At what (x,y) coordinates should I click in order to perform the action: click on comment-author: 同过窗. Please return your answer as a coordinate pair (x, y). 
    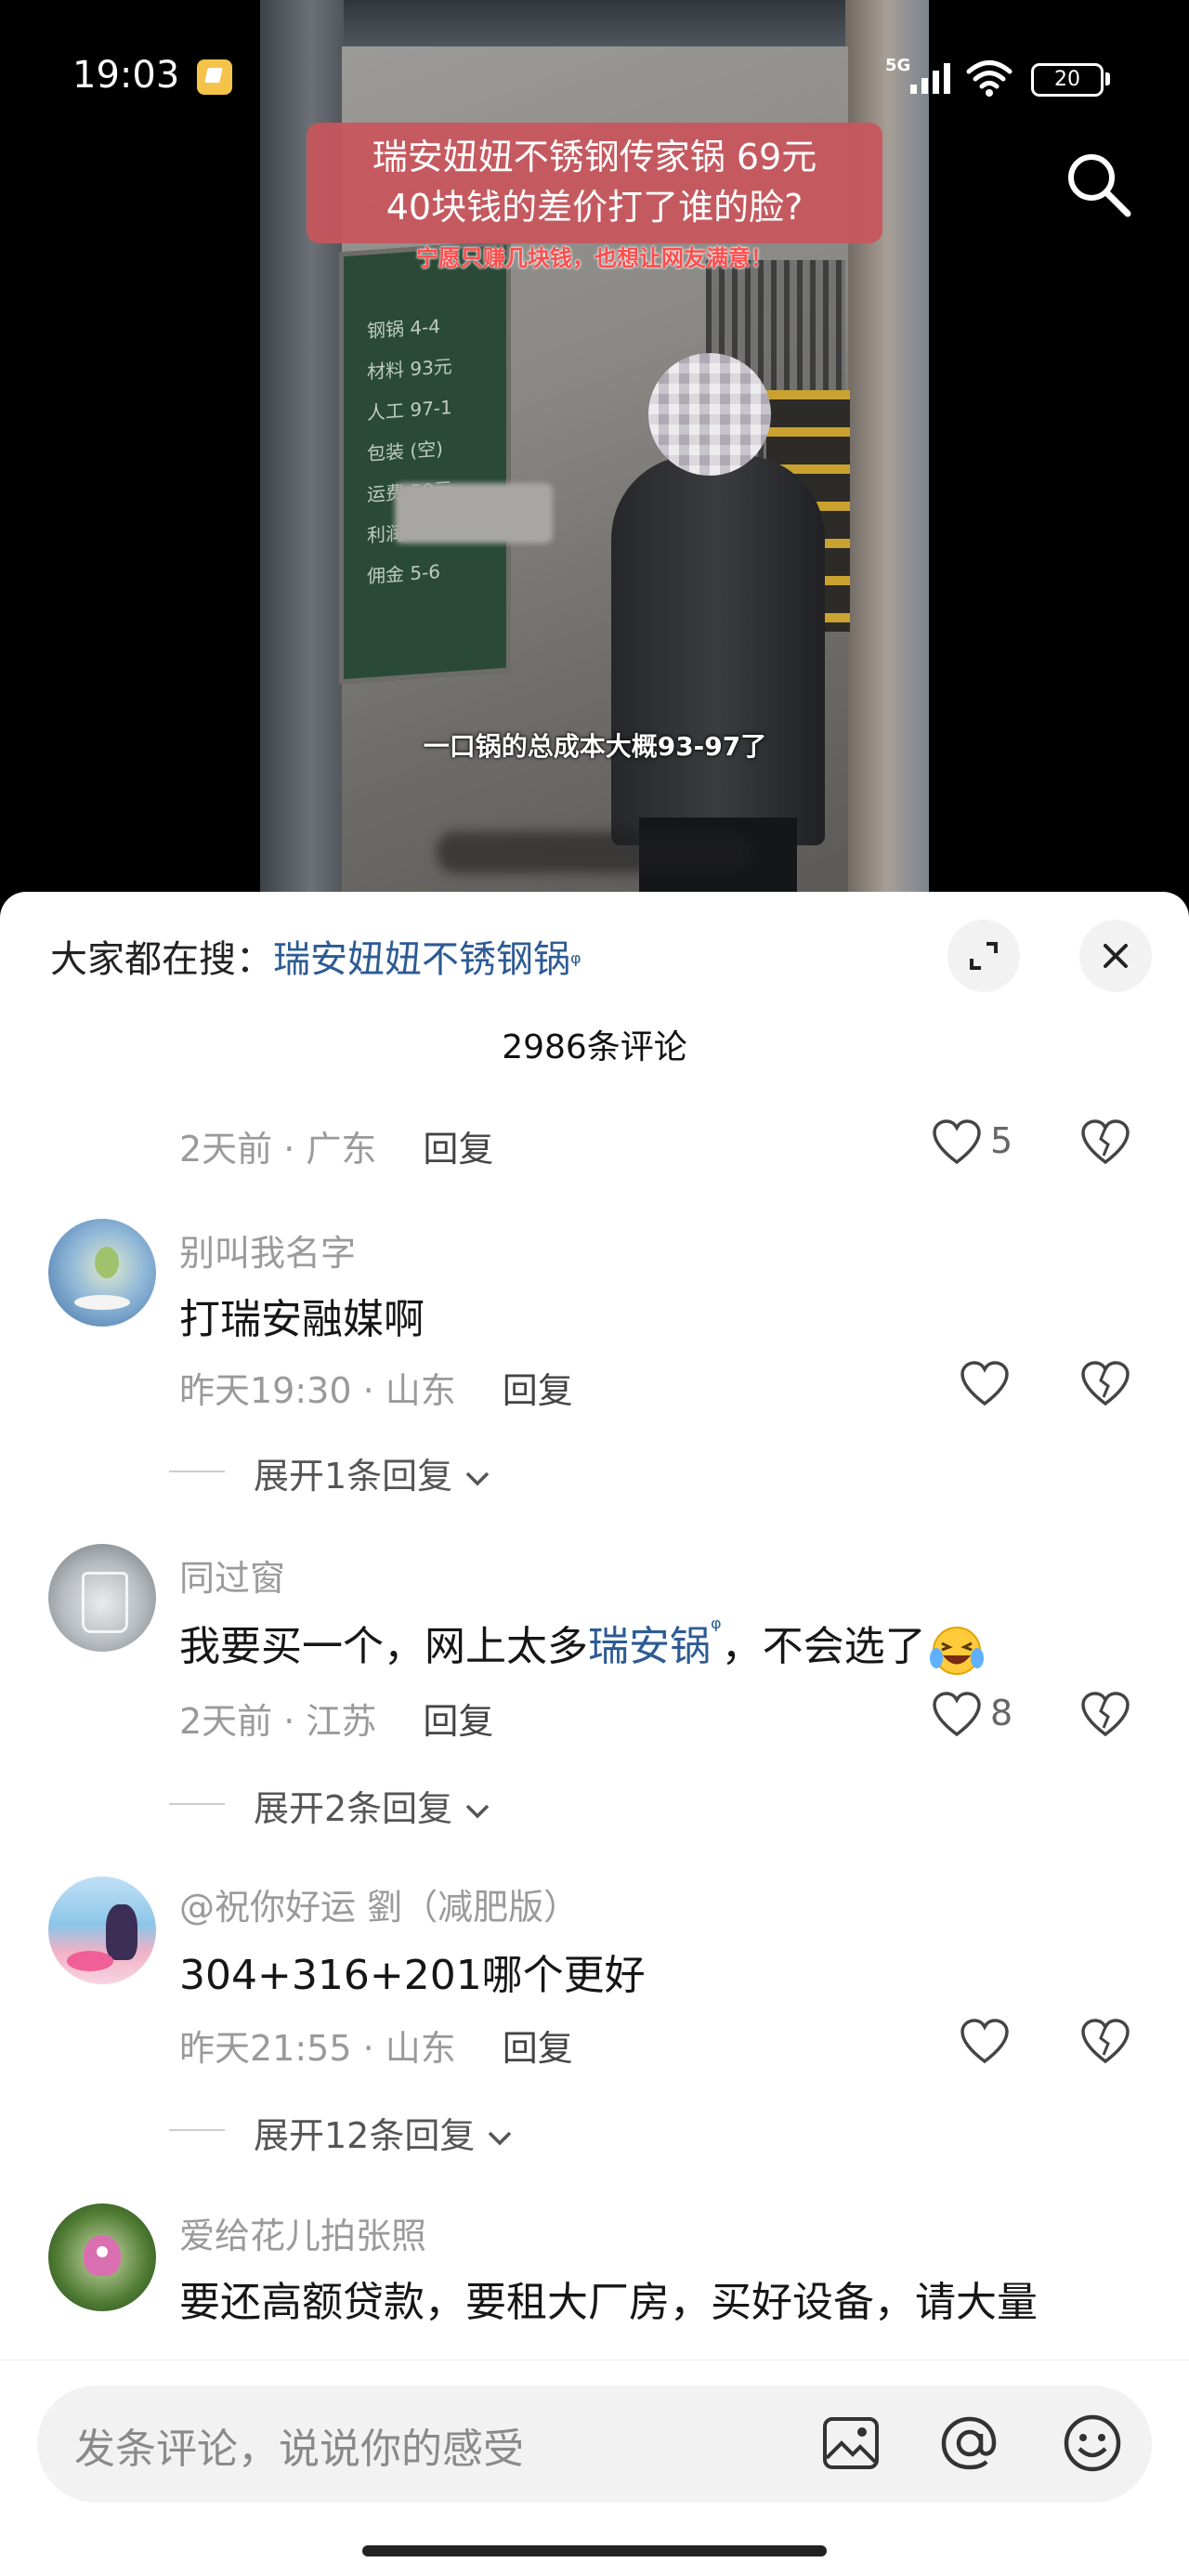
    Looking at the image, I should click on (232, 1575).